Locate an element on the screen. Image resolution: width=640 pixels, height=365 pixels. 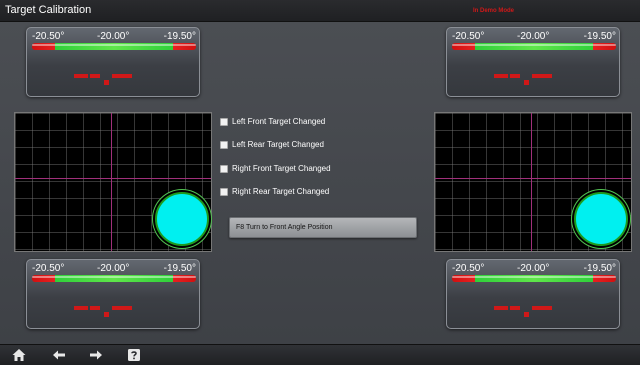
button-label: F8 Turn to Front Angle Position is located at coordinates (284, 227).